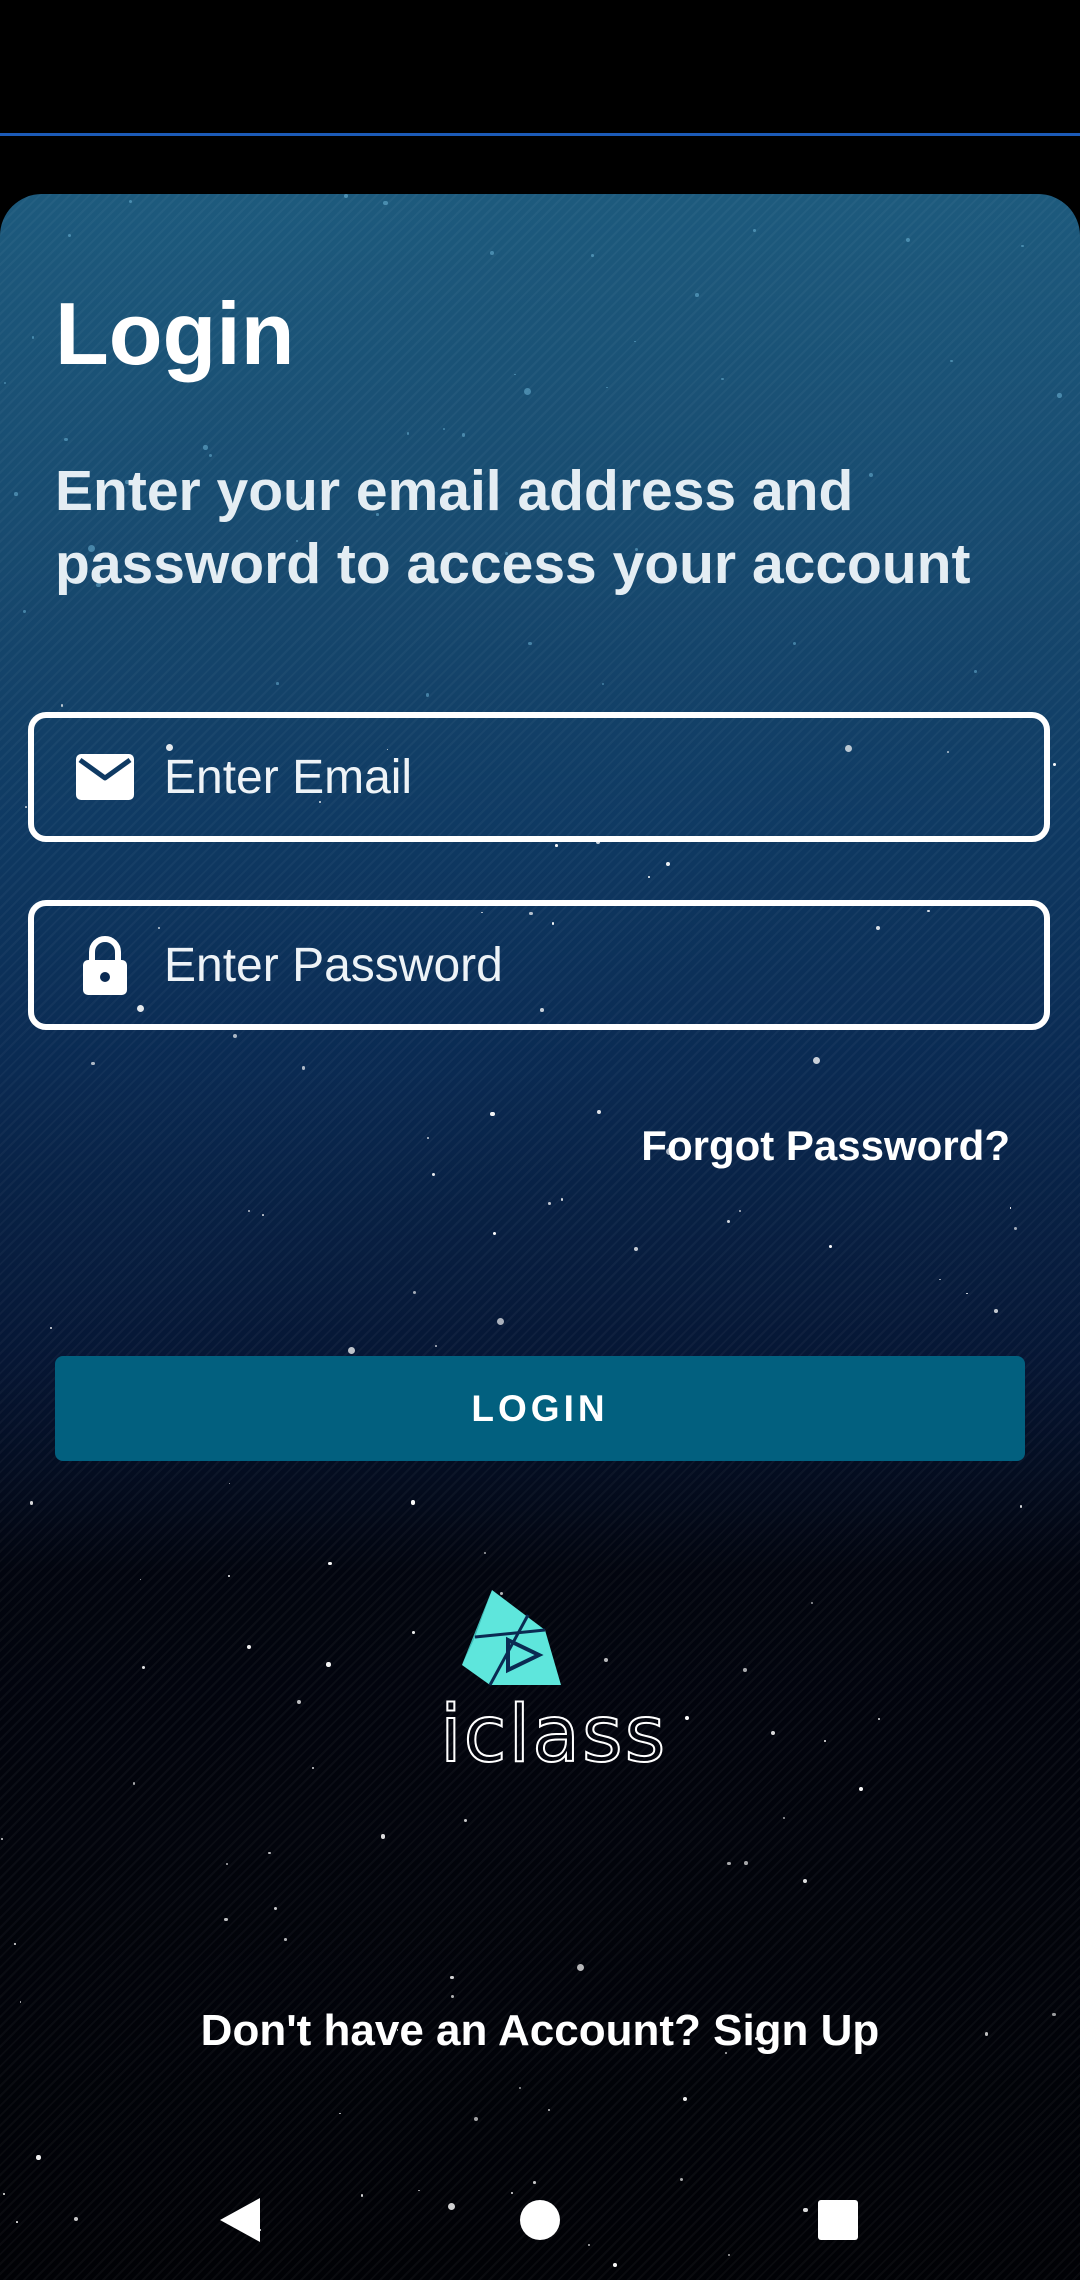 This screenshot has width=1080, height=2280. Describe the element at coordinates (539, 777) in the screenshot. I see `email-field: Enter Email` at that location.